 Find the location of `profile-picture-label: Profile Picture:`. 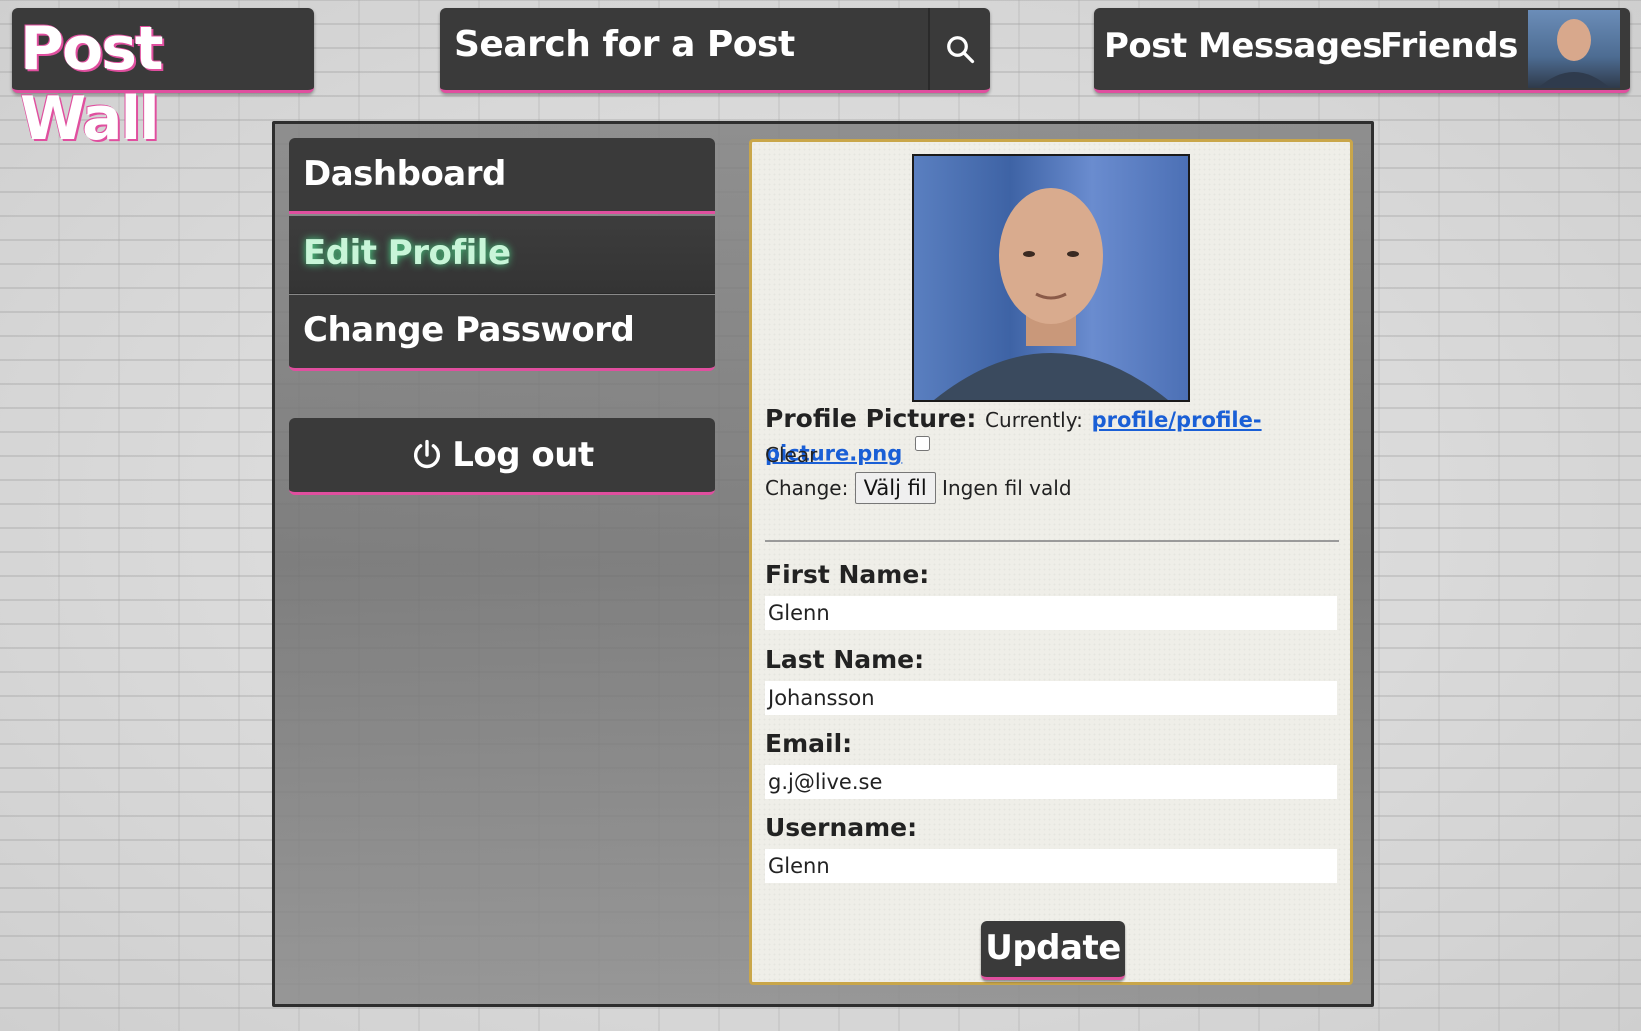

profile-picture-label: Profile Picture: is located at coordinates (871, 418).